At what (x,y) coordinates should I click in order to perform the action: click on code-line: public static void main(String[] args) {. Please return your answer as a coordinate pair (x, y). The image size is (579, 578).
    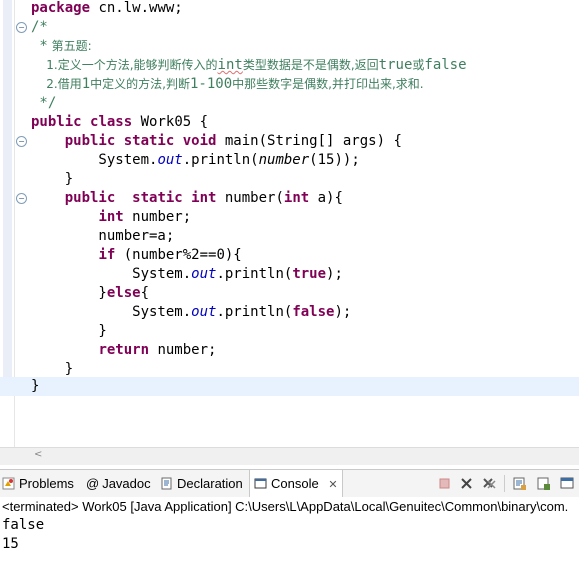
    Looking at the image, I should click on (233, 141).